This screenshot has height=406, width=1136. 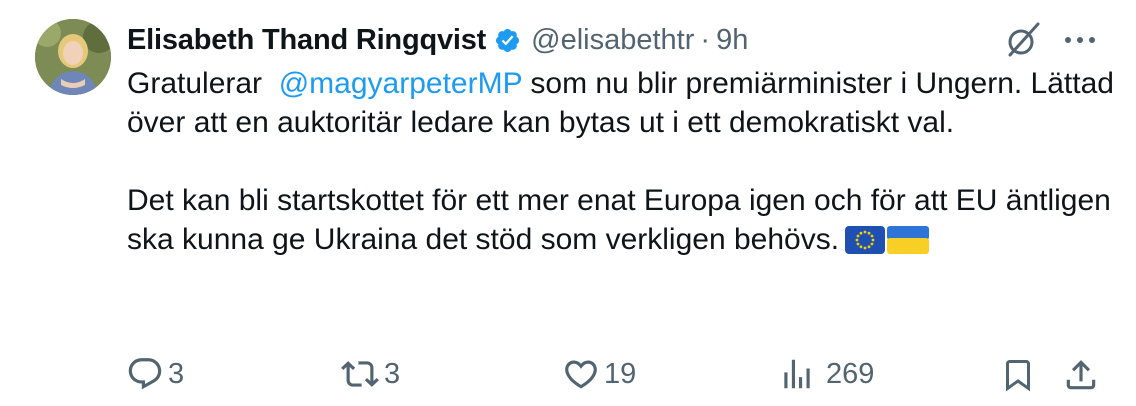 I want to click on ukraine-flag-icon, so click(x=908, y=244).